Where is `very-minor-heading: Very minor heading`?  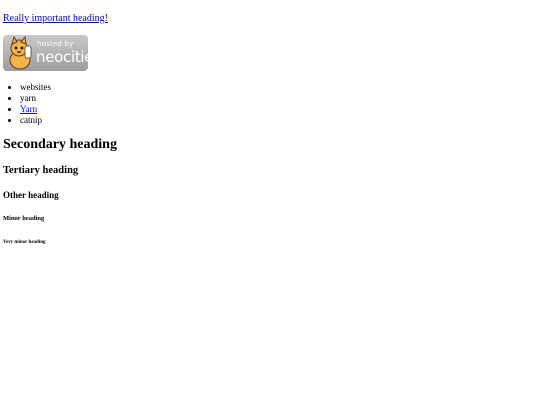 very-minor-heading: Very minor heading is located at coordinates (24, 242).